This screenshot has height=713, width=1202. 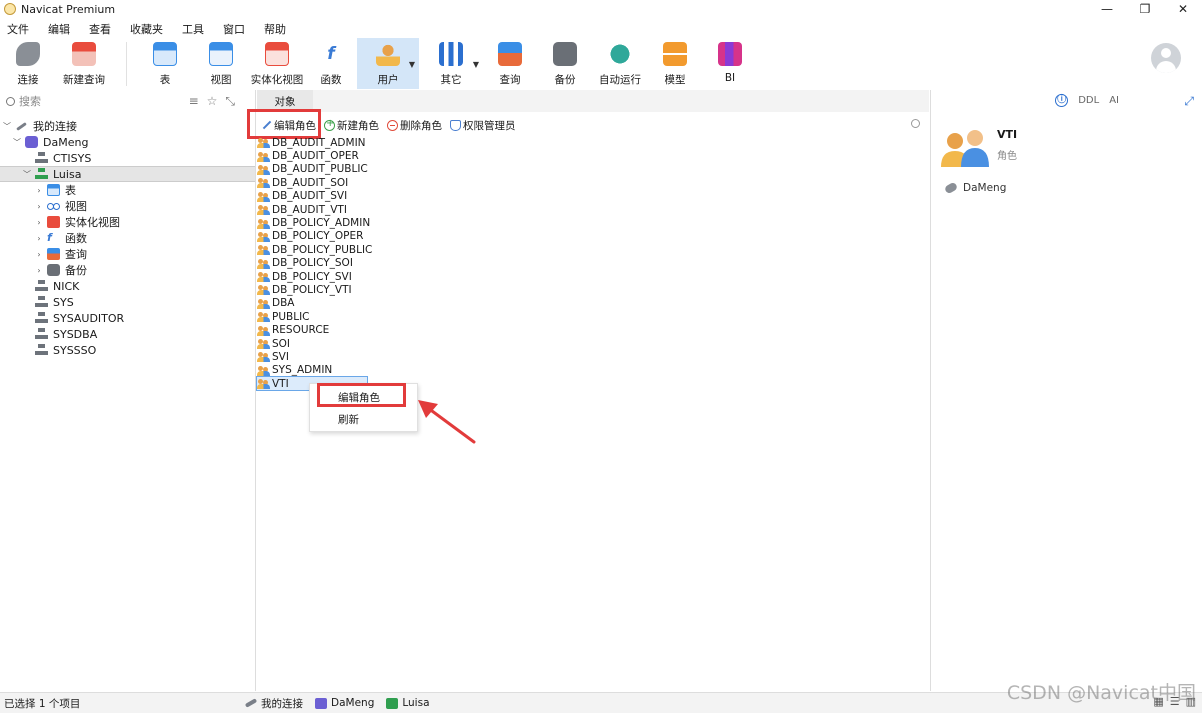 I want to click on breadcrumb-connection: DaMeng, so click(x=344, y=703).